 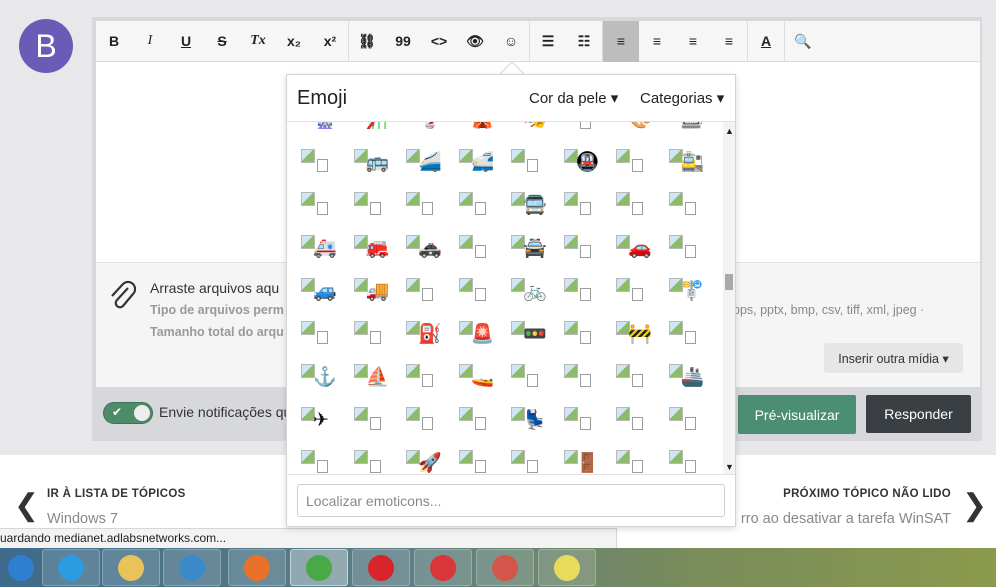 What do you see at coordinates (370, 128) in the screenshot?
I see `emoji-cell: 🎢` at bounding box center [370, 128].